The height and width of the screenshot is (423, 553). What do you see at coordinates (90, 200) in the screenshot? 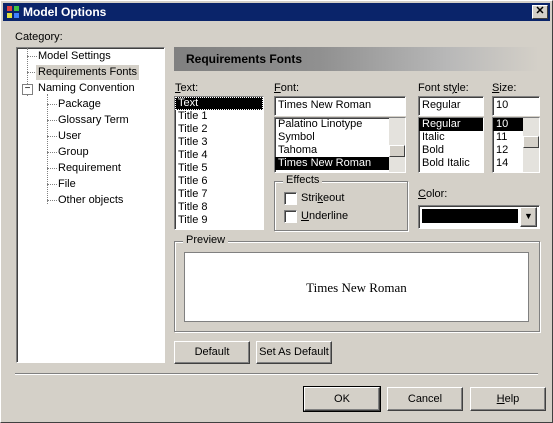
I see `tree-item-other-objects: Other objects` at bounding box center [90, 200].